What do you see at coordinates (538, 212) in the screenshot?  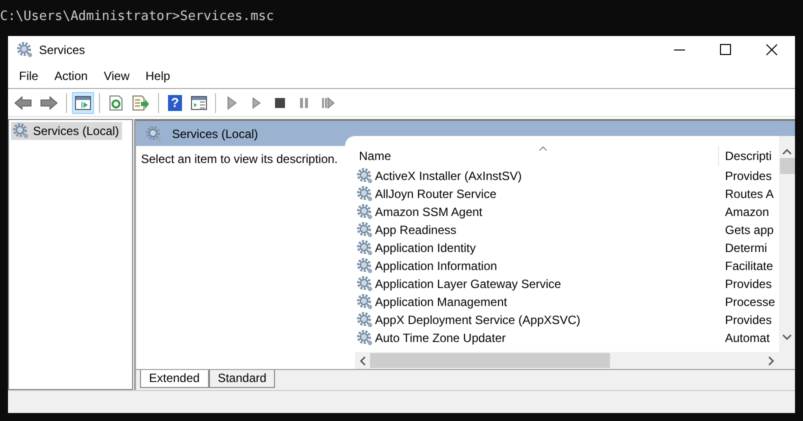 I see `service-name: Amazon SSM Agent` at bounding box center [538, 212].